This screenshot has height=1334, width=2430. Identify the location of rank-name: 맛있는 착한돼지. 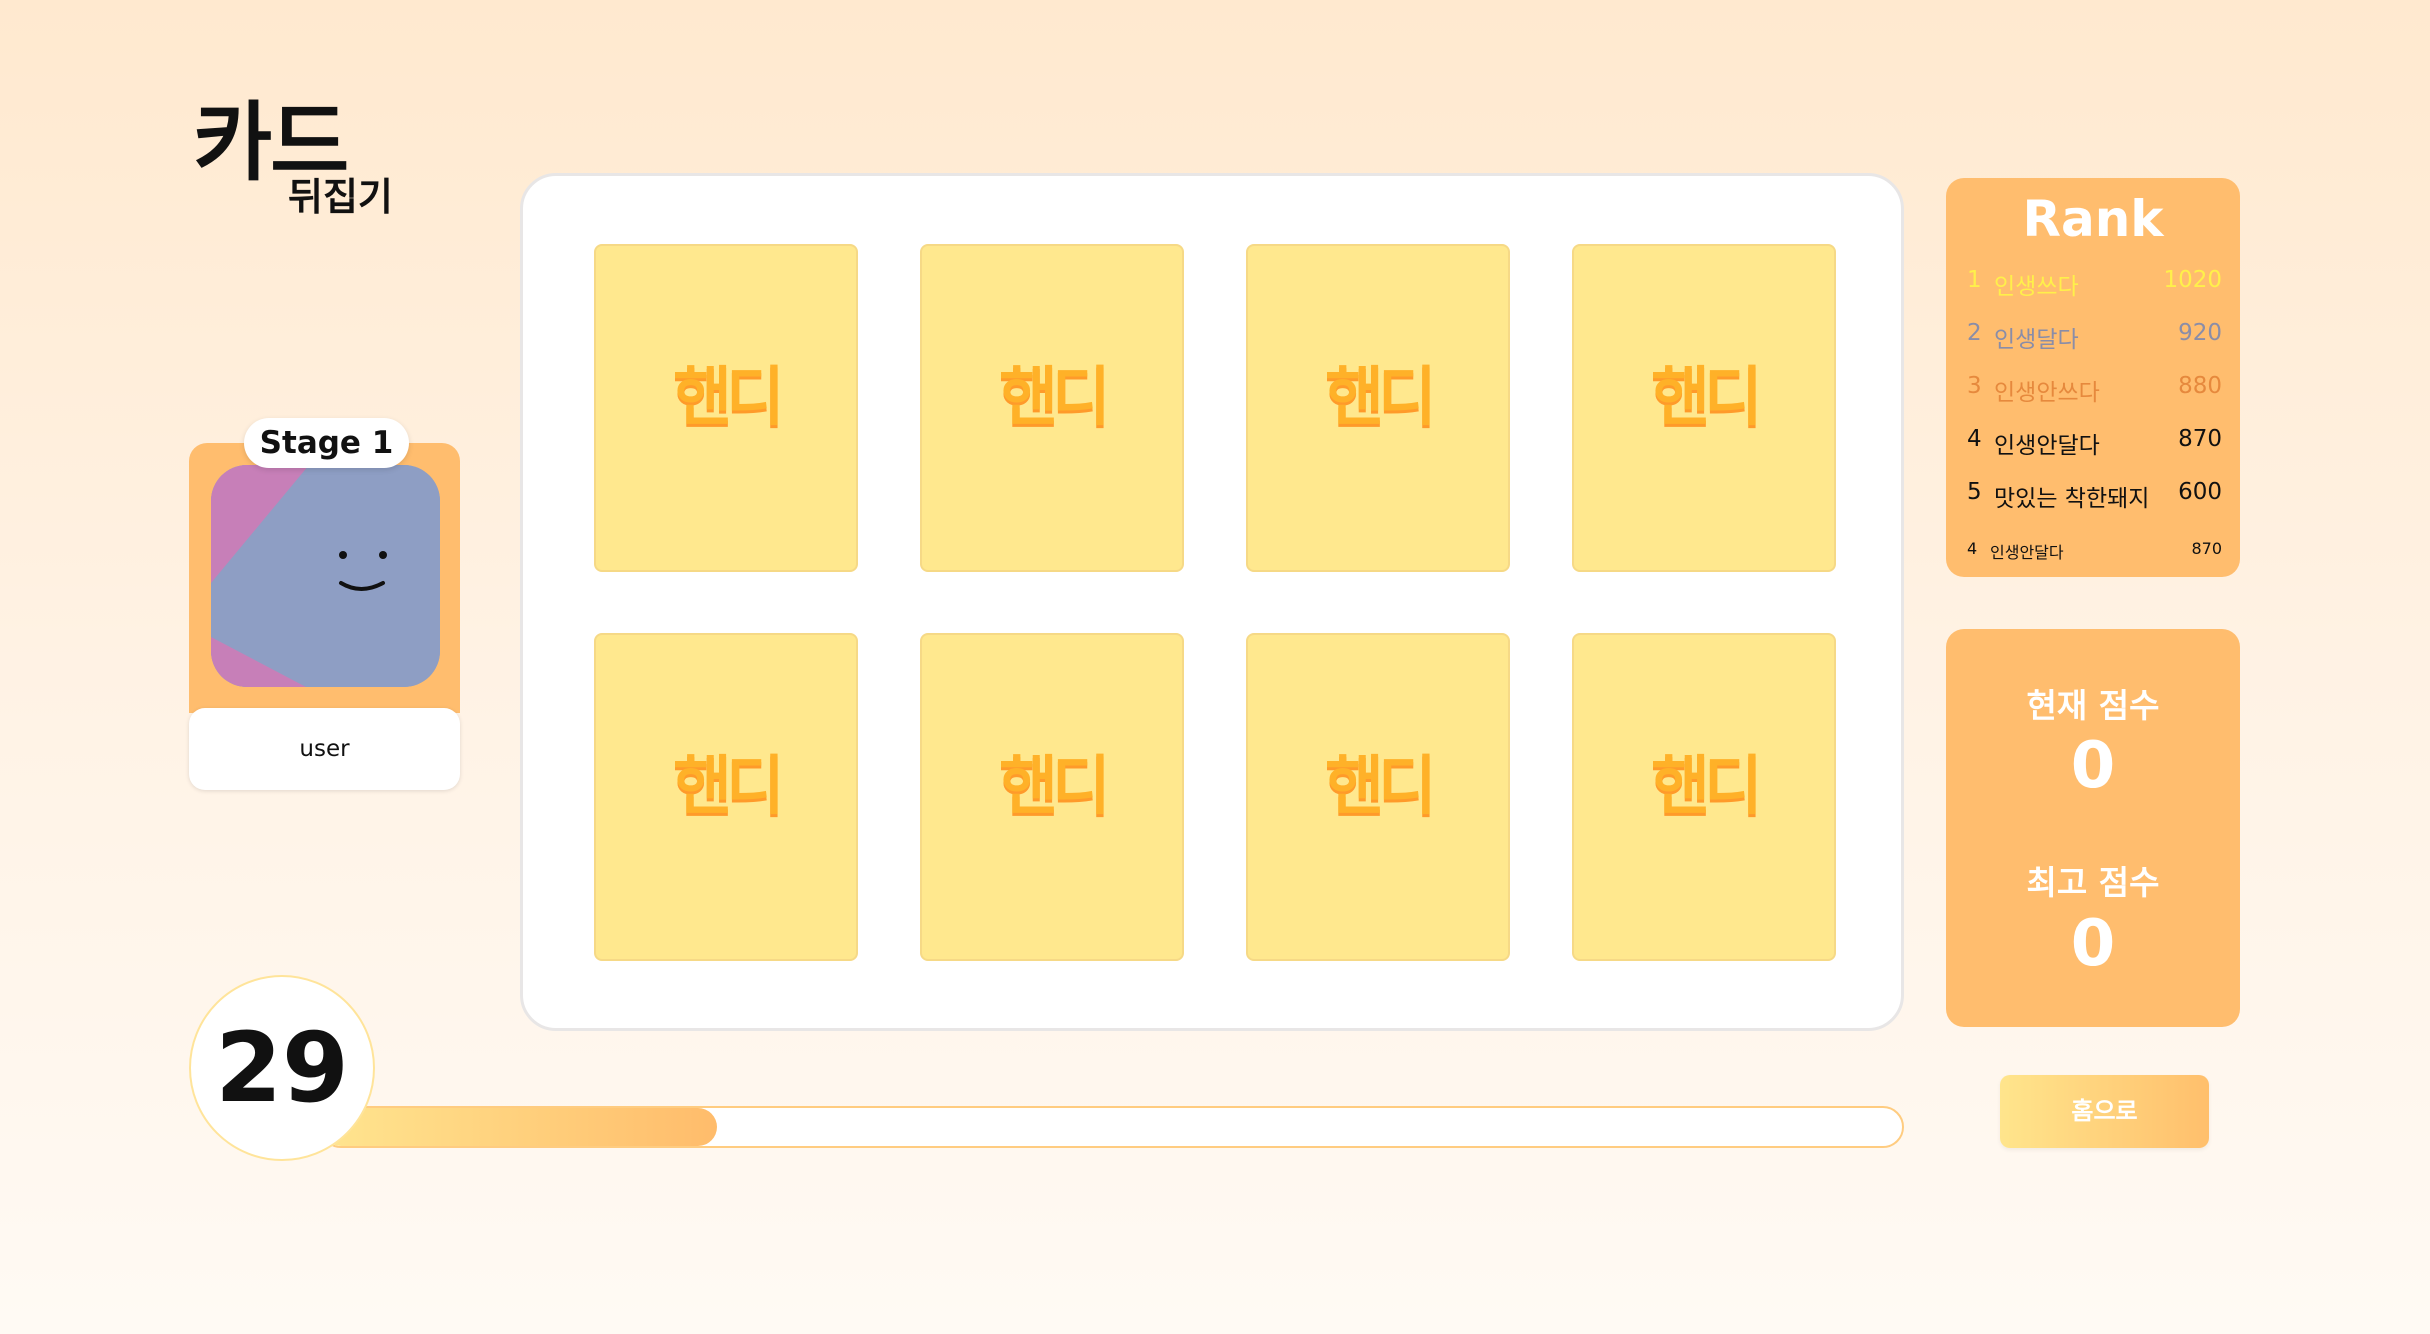
(2072, 499).